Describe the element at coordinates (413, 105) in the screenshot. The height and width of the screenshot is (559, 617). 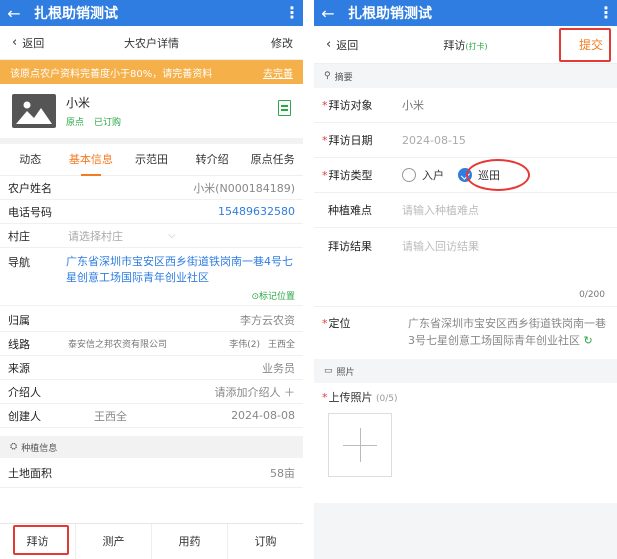
I see `field-value: 小米` at that location.